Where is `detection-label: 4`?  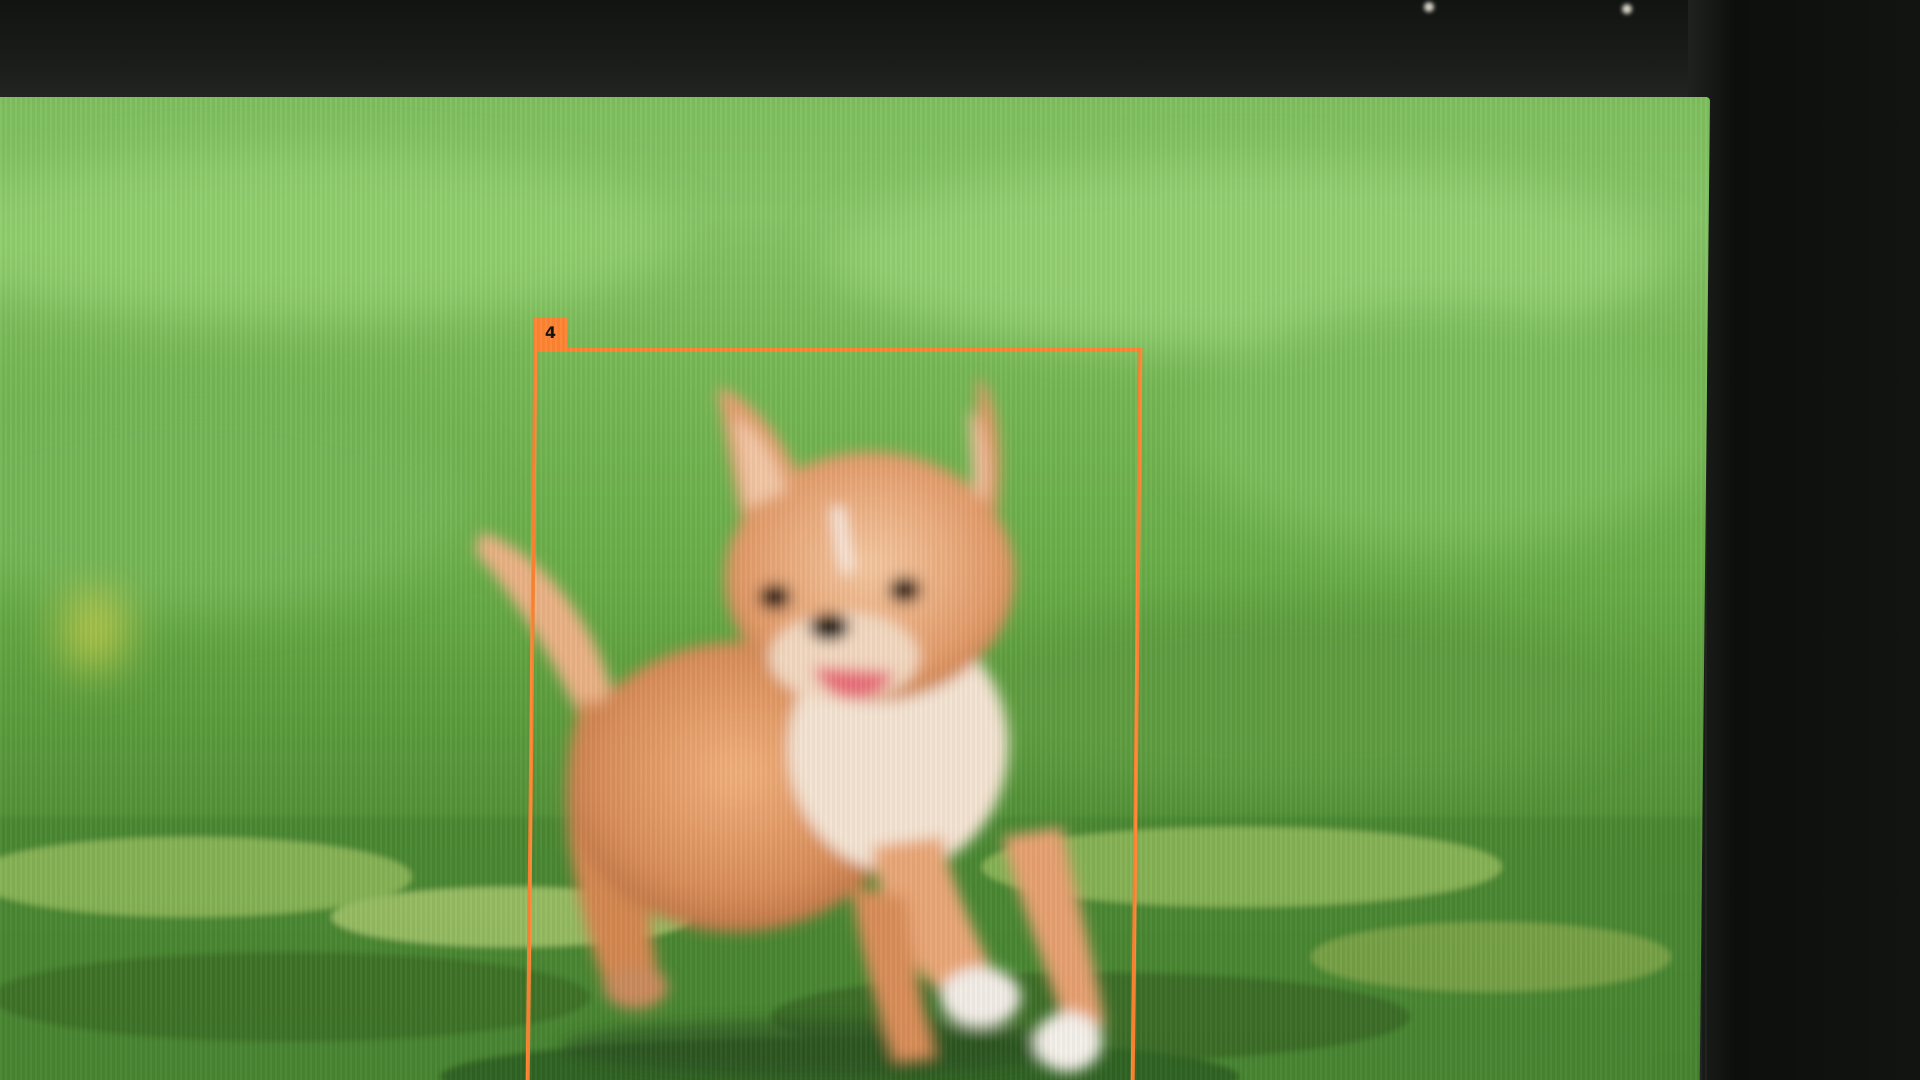 detection-label: 4 is located at coordinates (550, 332).